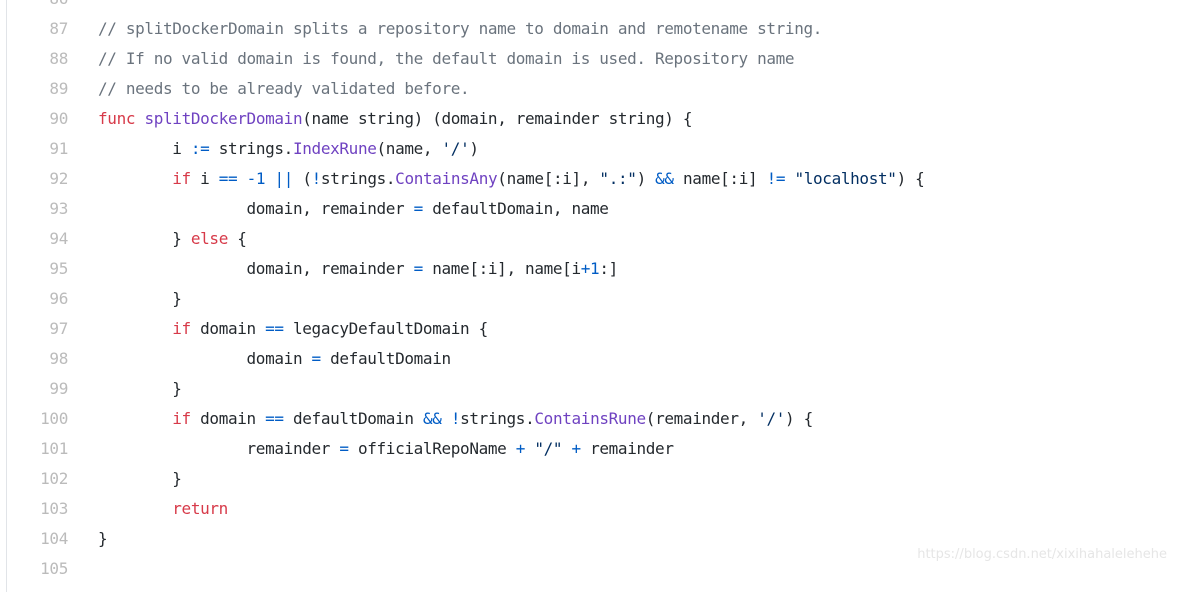  Describe the element at coordinates (58, 328) in the screenshot. I see `line-number: 97` at that location.